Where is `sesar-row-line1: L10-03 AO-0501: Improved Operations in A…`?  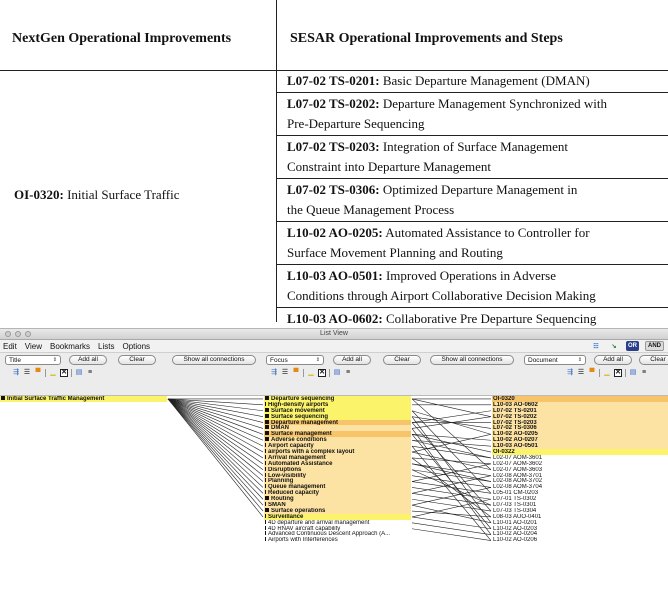 sesar-row-line1: L10-03 AO-0501: Improved Operations in A… is located at coordinates (477, 276).